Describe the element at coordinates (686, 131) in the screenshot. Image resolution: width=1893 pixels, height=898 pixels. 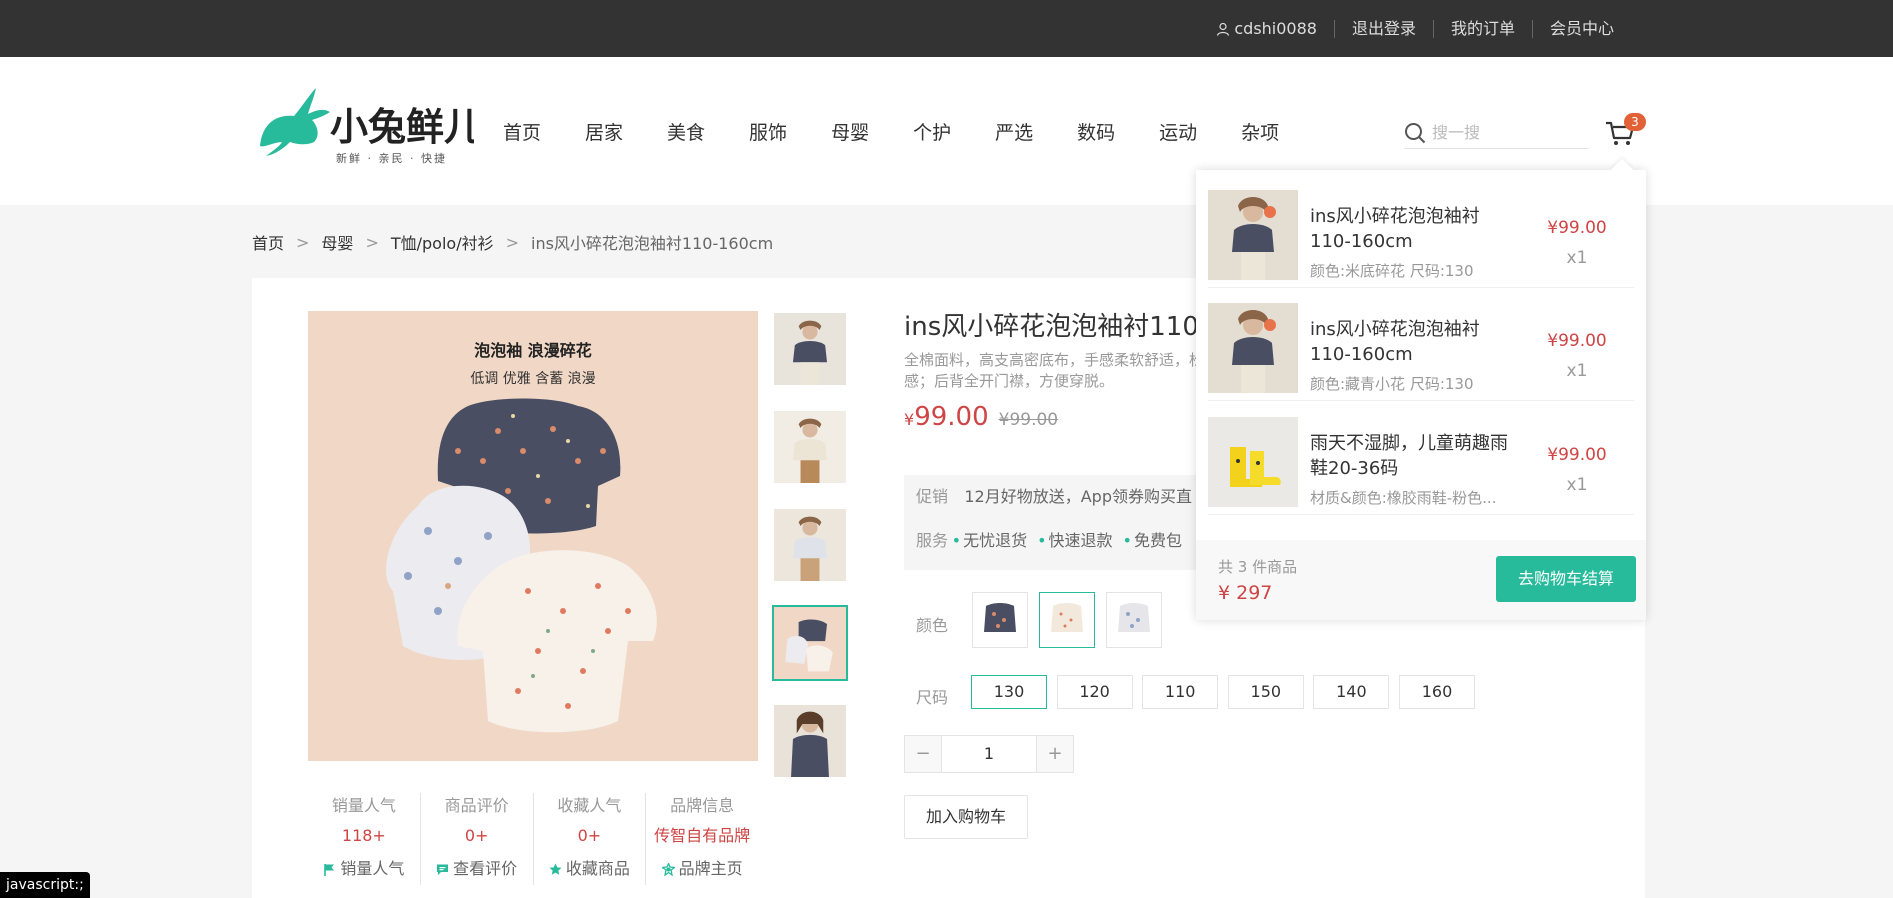
I see `nav-item: 美食` at that location.